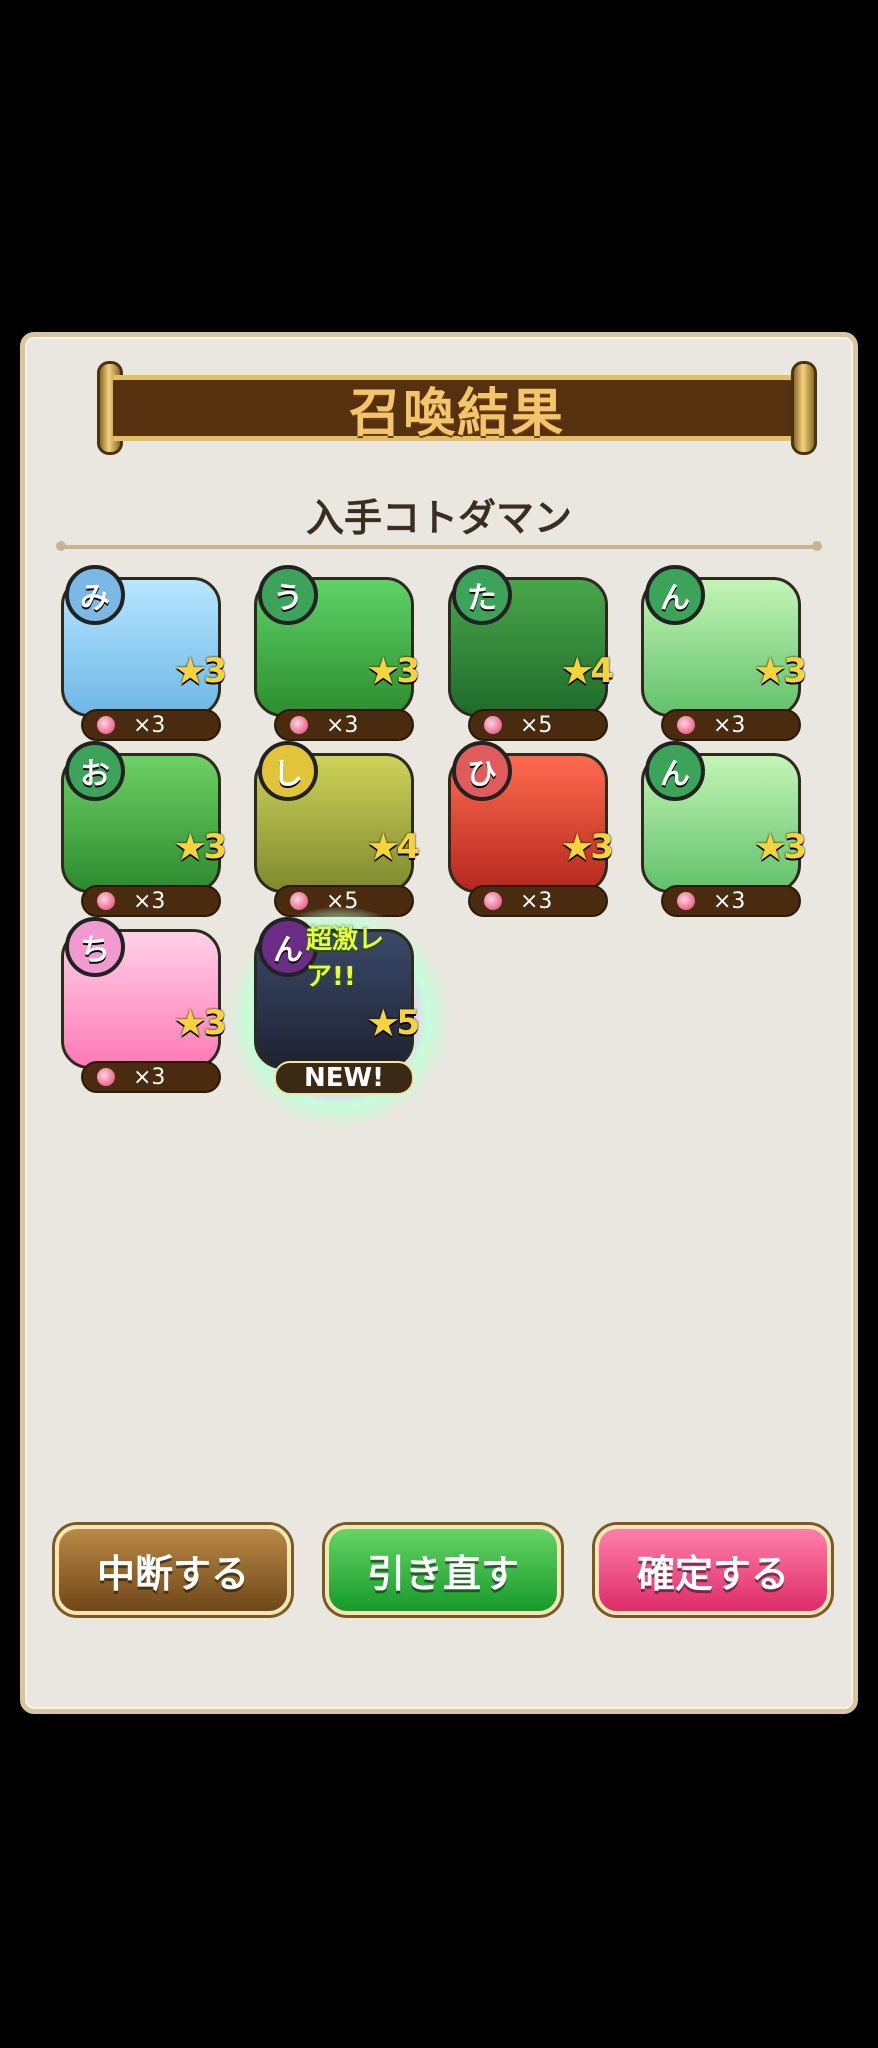 The height and width of the screenshot is (2048, 878). I want to click on card-4: ん ★ 3 ×3, so click(724, 653).